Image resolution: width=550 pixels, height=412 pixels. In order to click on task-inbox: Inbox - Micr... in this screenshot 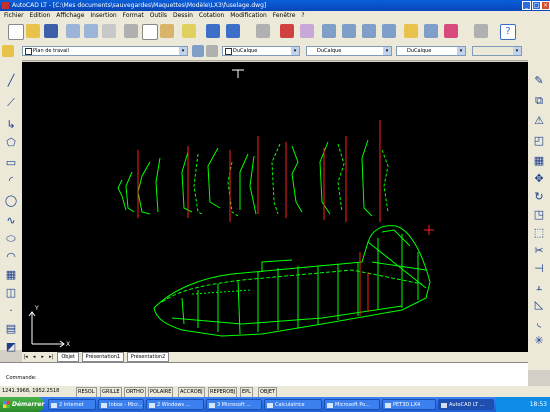, I will do `click(121, 404)`.